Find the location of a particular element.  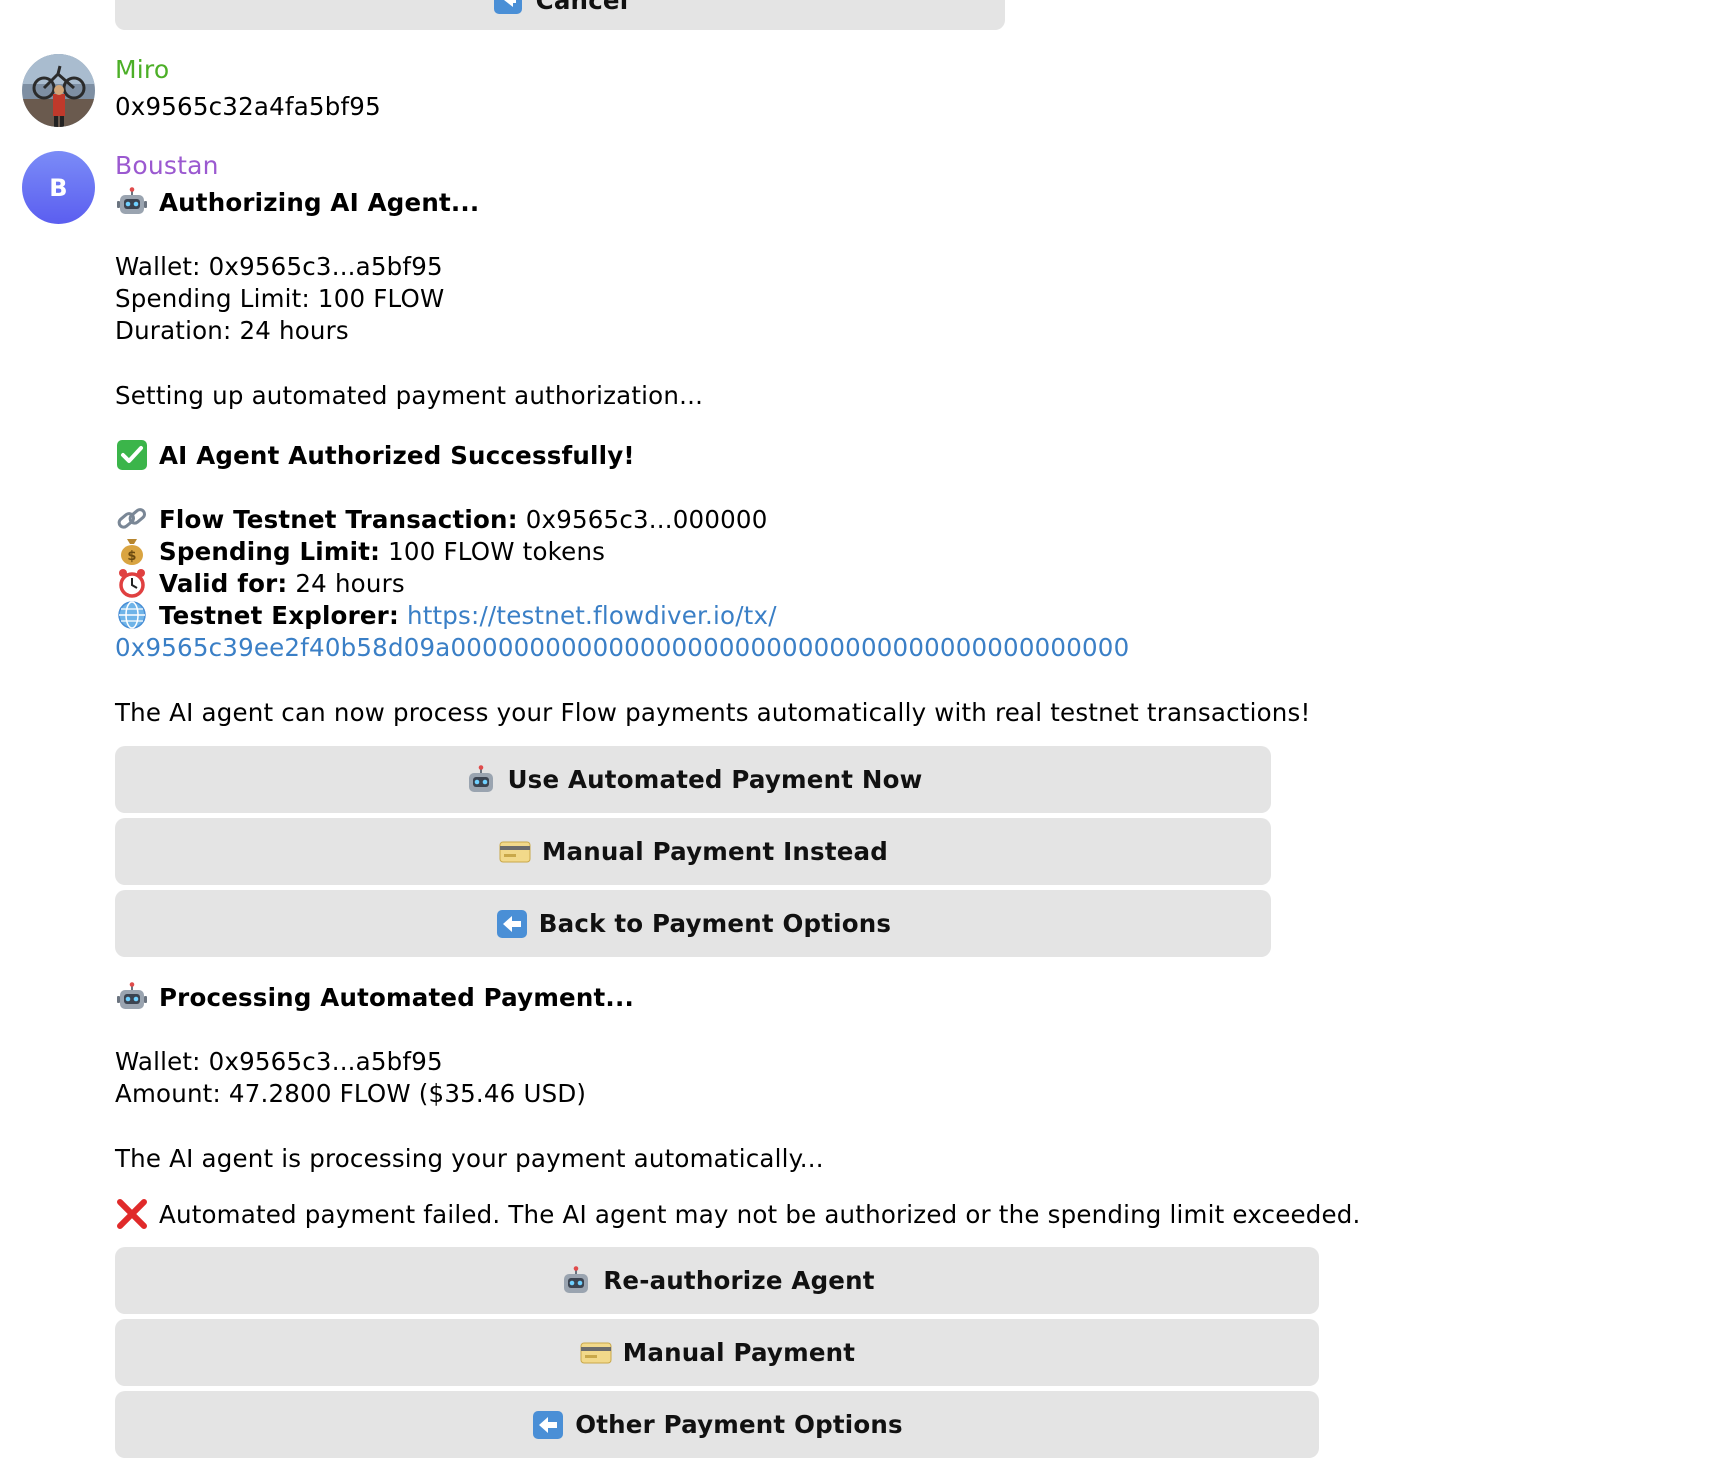

cancel-button-label: Cancel is located at coordinates (582, 7).